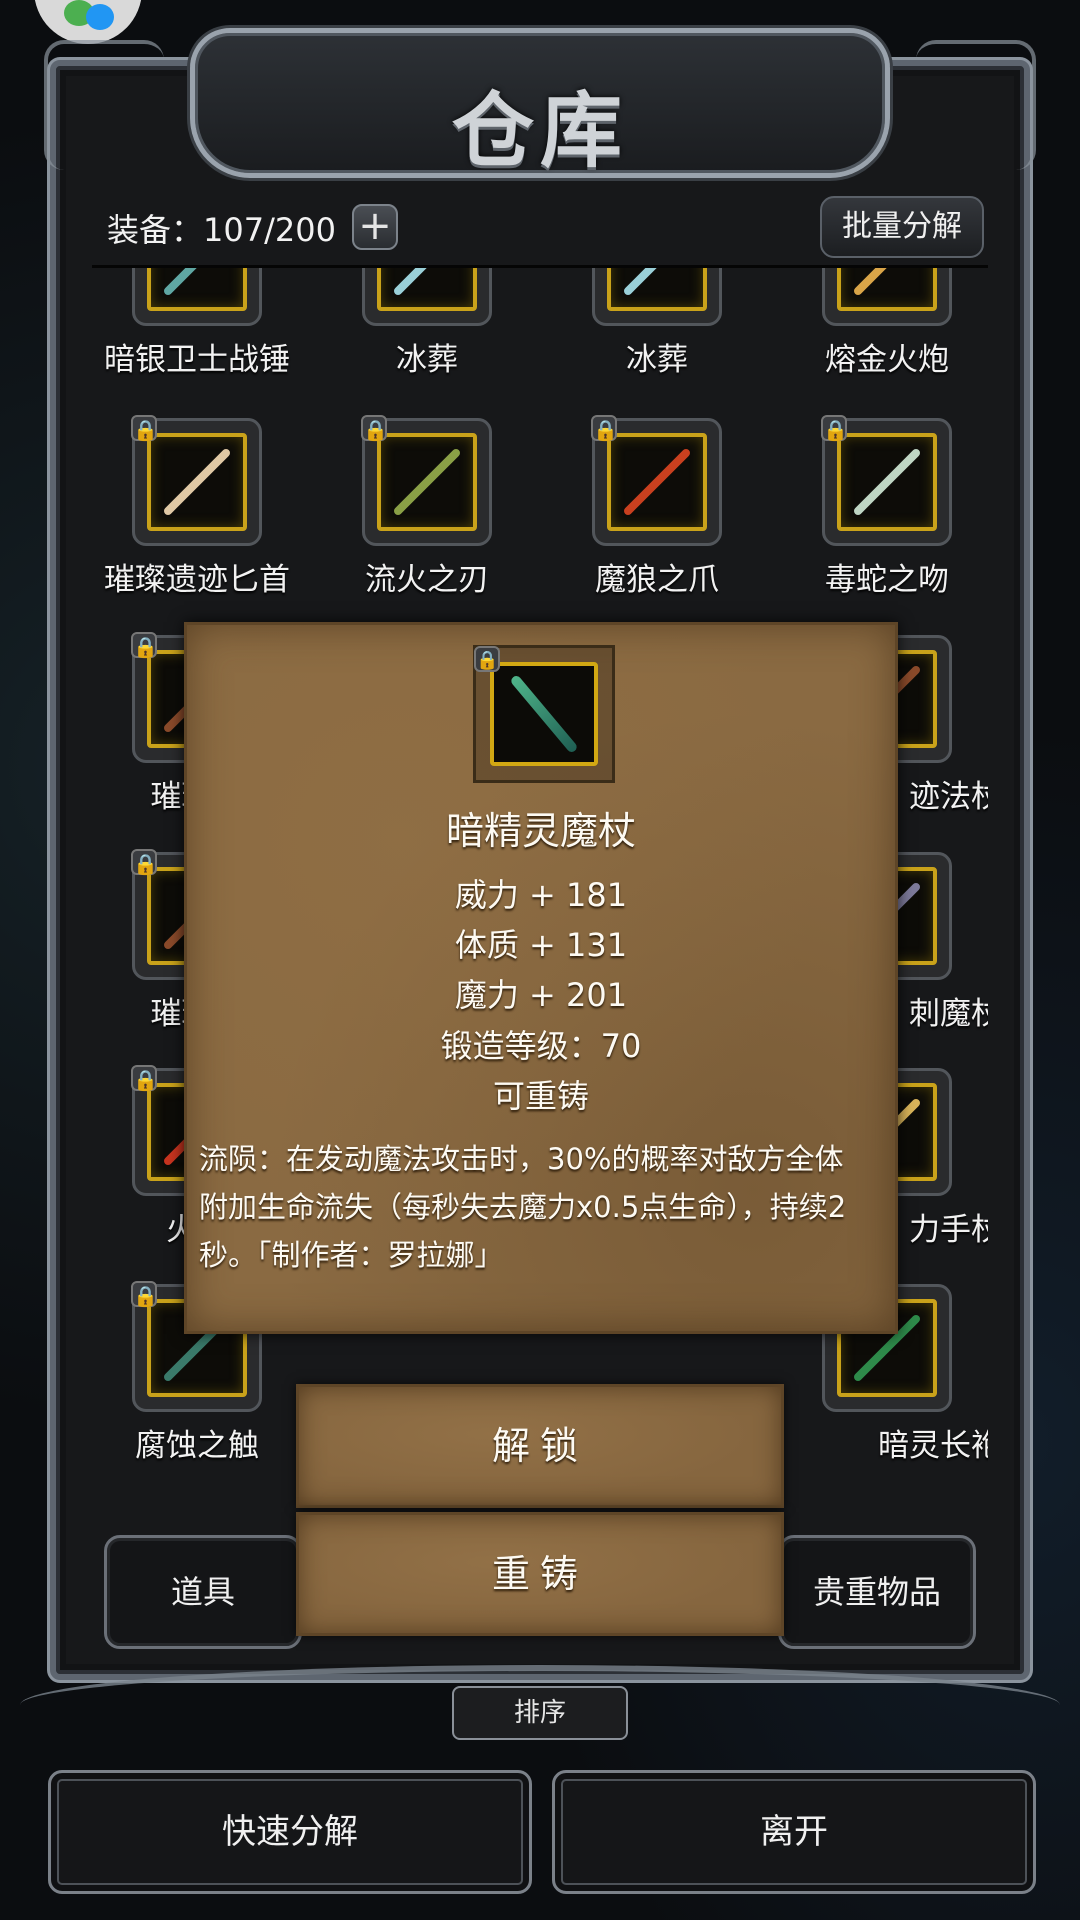  What do you see at coordinates (877, 1592) in the screenshot?
I see `tab-valuables: 贵重物品` at bounding box center [877, 1592].